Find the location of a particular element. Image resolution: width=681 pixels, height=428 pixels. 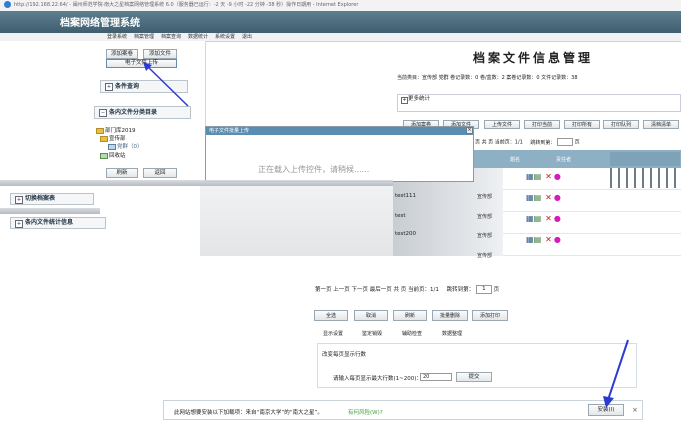

row-title: test111 is located at coordinates (405, 196).